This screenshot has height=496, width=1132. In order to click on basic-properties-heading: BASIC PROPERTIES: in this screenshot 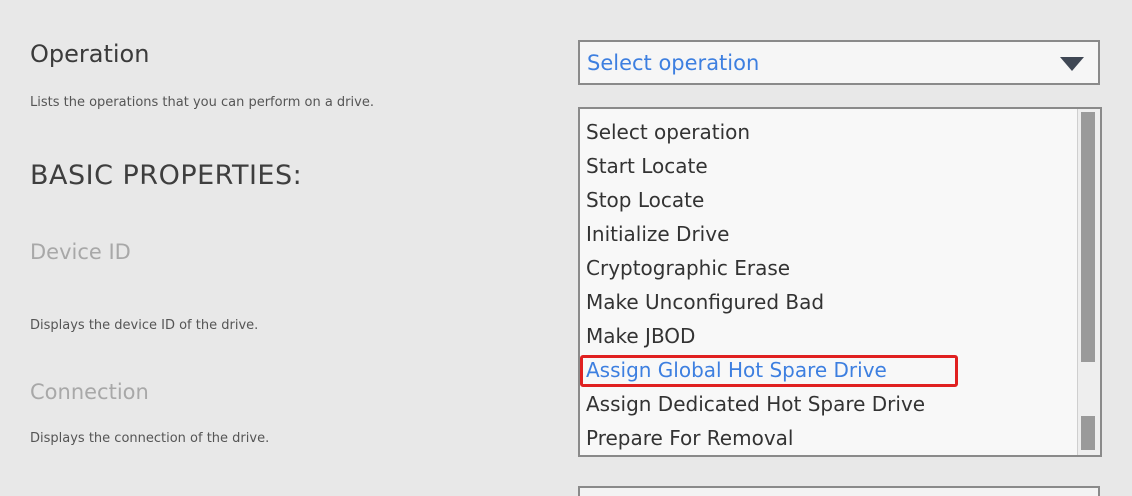, I will do `click(166, 175)`.